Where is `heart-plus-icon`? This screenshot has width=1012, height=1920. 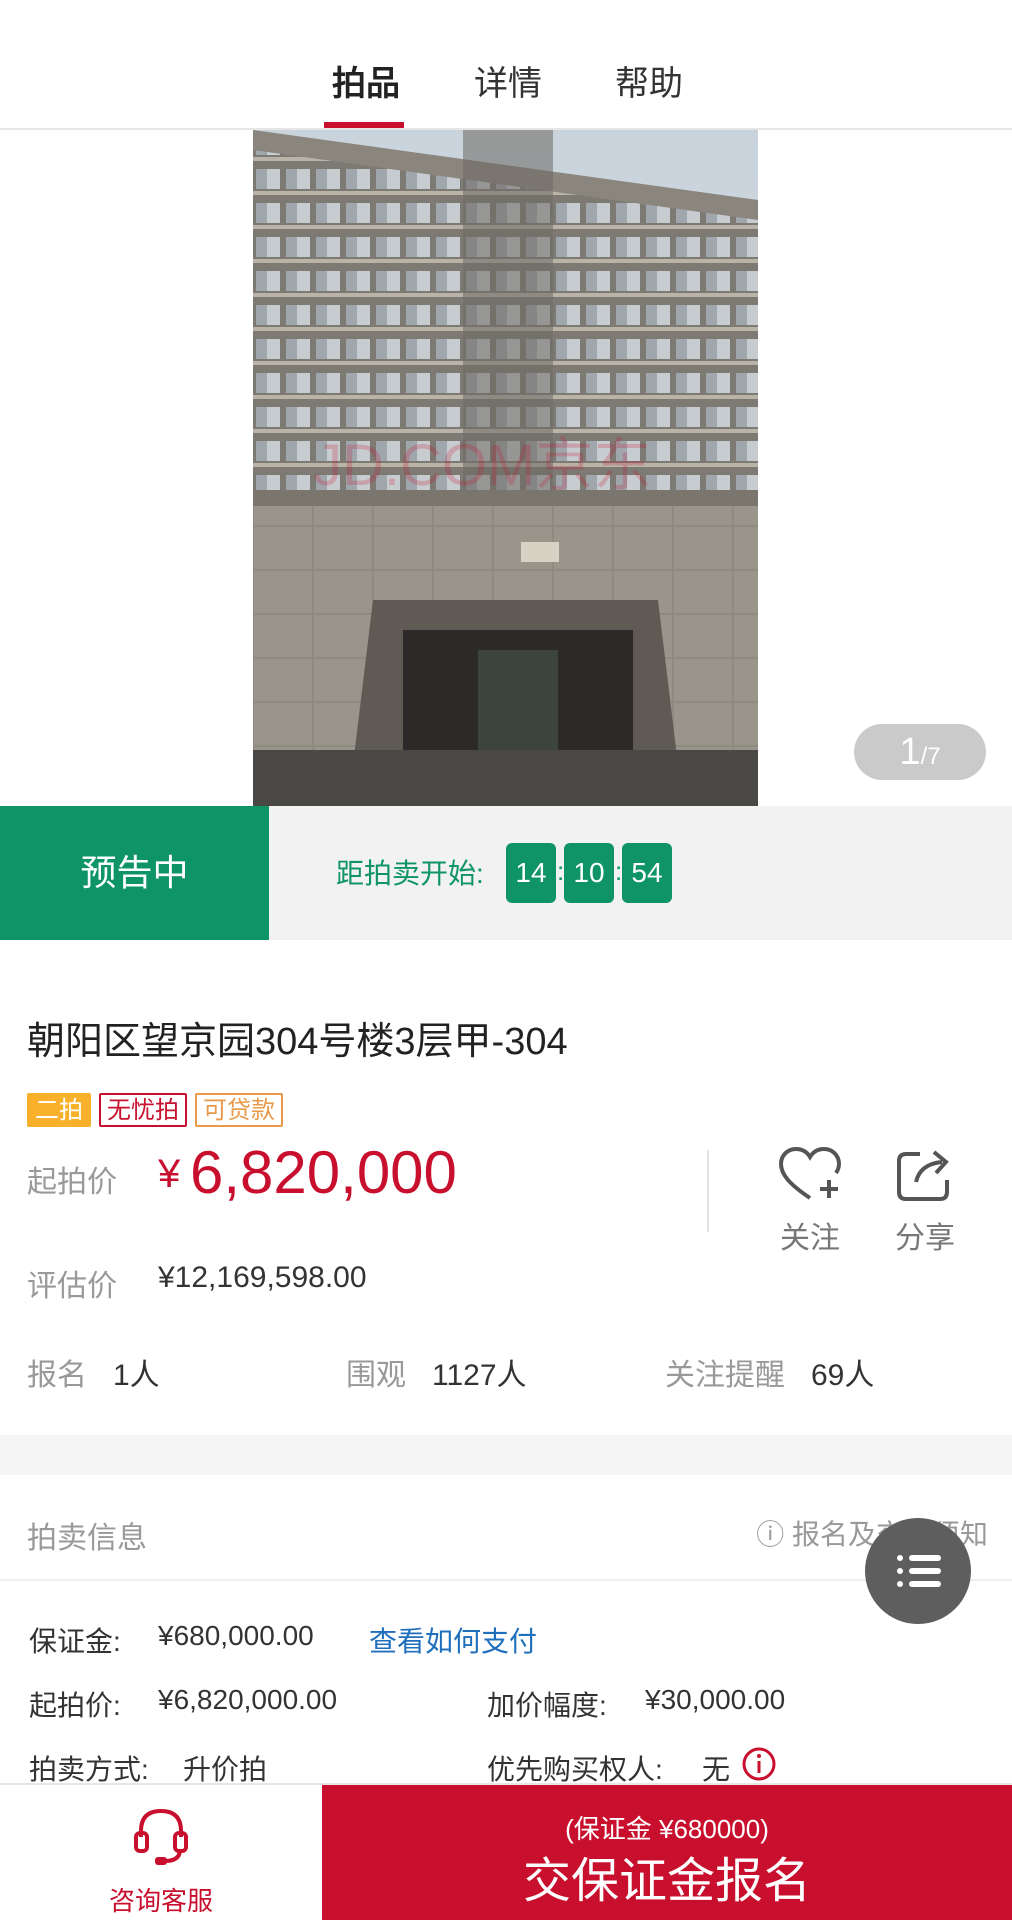 heart-plus-icon is located at coordinates (810, 1173).